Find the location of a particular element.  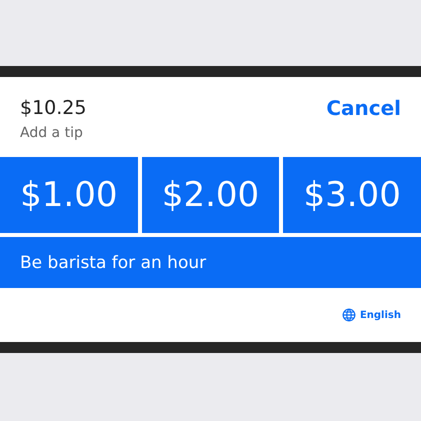

globe-icon is located at coordinates (349, 315).